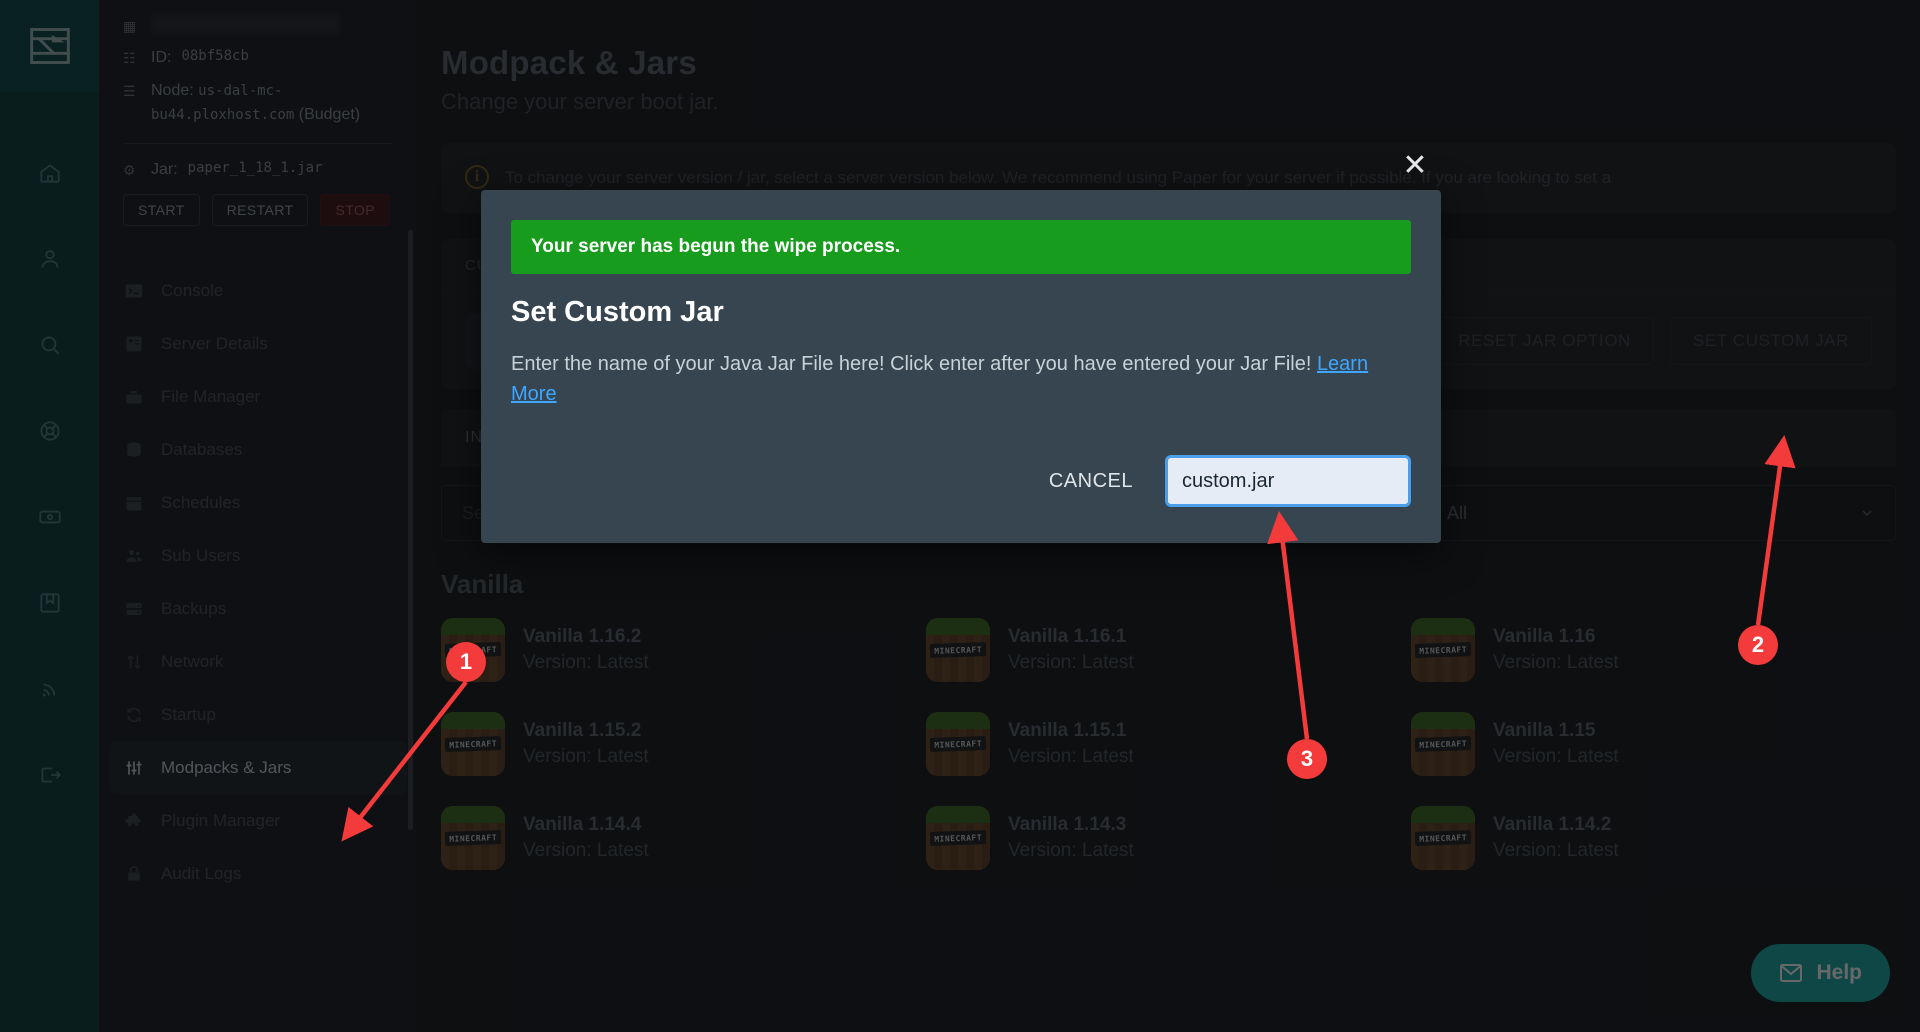 The image size is (1920, 1032). What do you see at coordinates (1288, 481) in the screenshot?
I see `custom-jar-input` at bounding box center [1288, 481].